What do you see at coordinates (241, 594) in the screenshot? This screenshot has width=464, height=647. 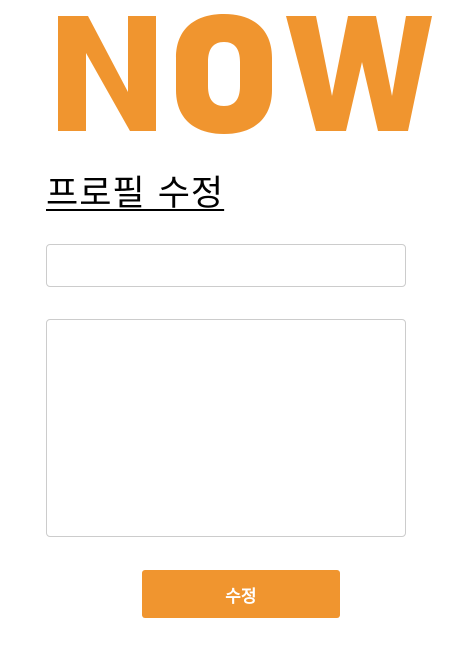 I see `submit-button: 수정` at bounding box center [241, 594].